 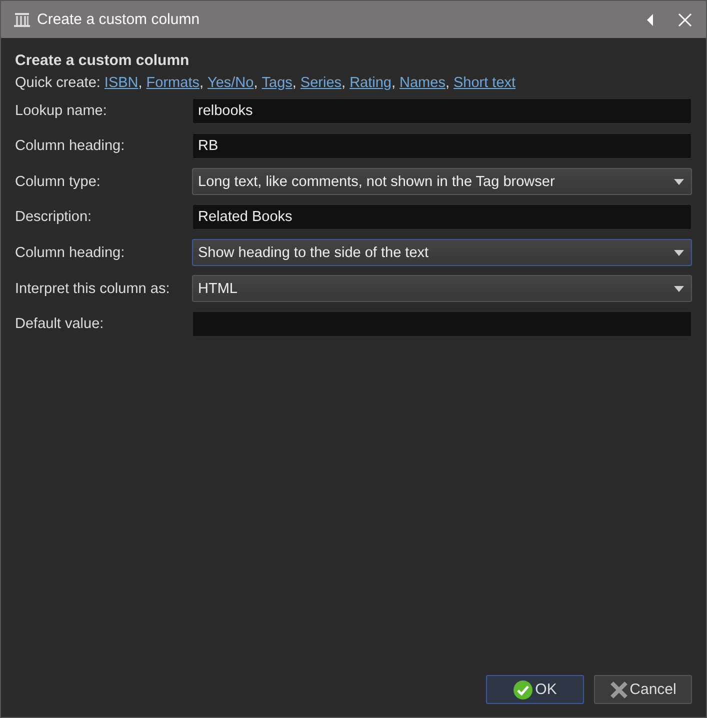 What do you see at coordinates (484, 83) in the screenshot?
I see `quick-create-link: Short text` at bounding box center [484, 83].